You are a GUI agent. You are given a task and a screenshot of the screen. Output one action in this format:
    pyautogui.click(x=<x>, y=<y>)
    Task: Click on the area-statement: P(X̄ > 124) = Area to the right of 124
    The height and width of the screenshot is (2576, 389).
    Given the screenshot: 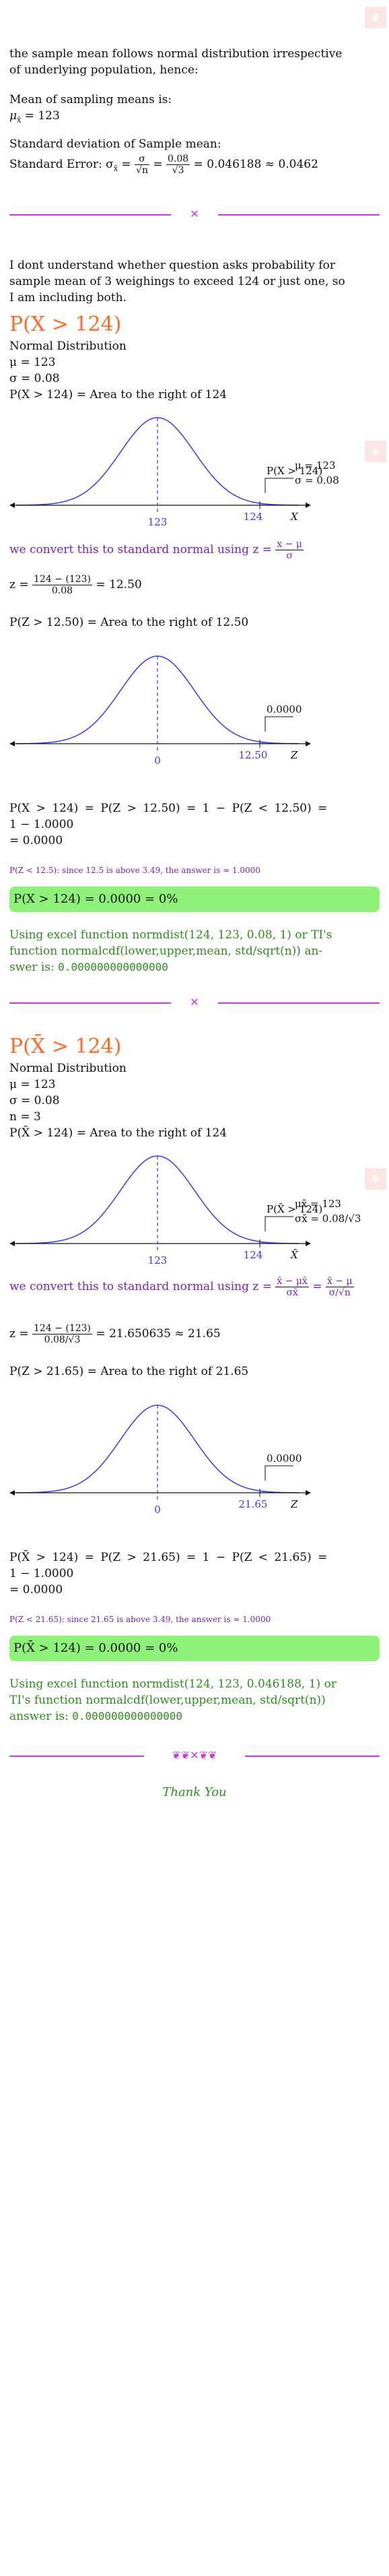 What is the action you would take?
    pyautogui.click(x=118, y=1133)
    